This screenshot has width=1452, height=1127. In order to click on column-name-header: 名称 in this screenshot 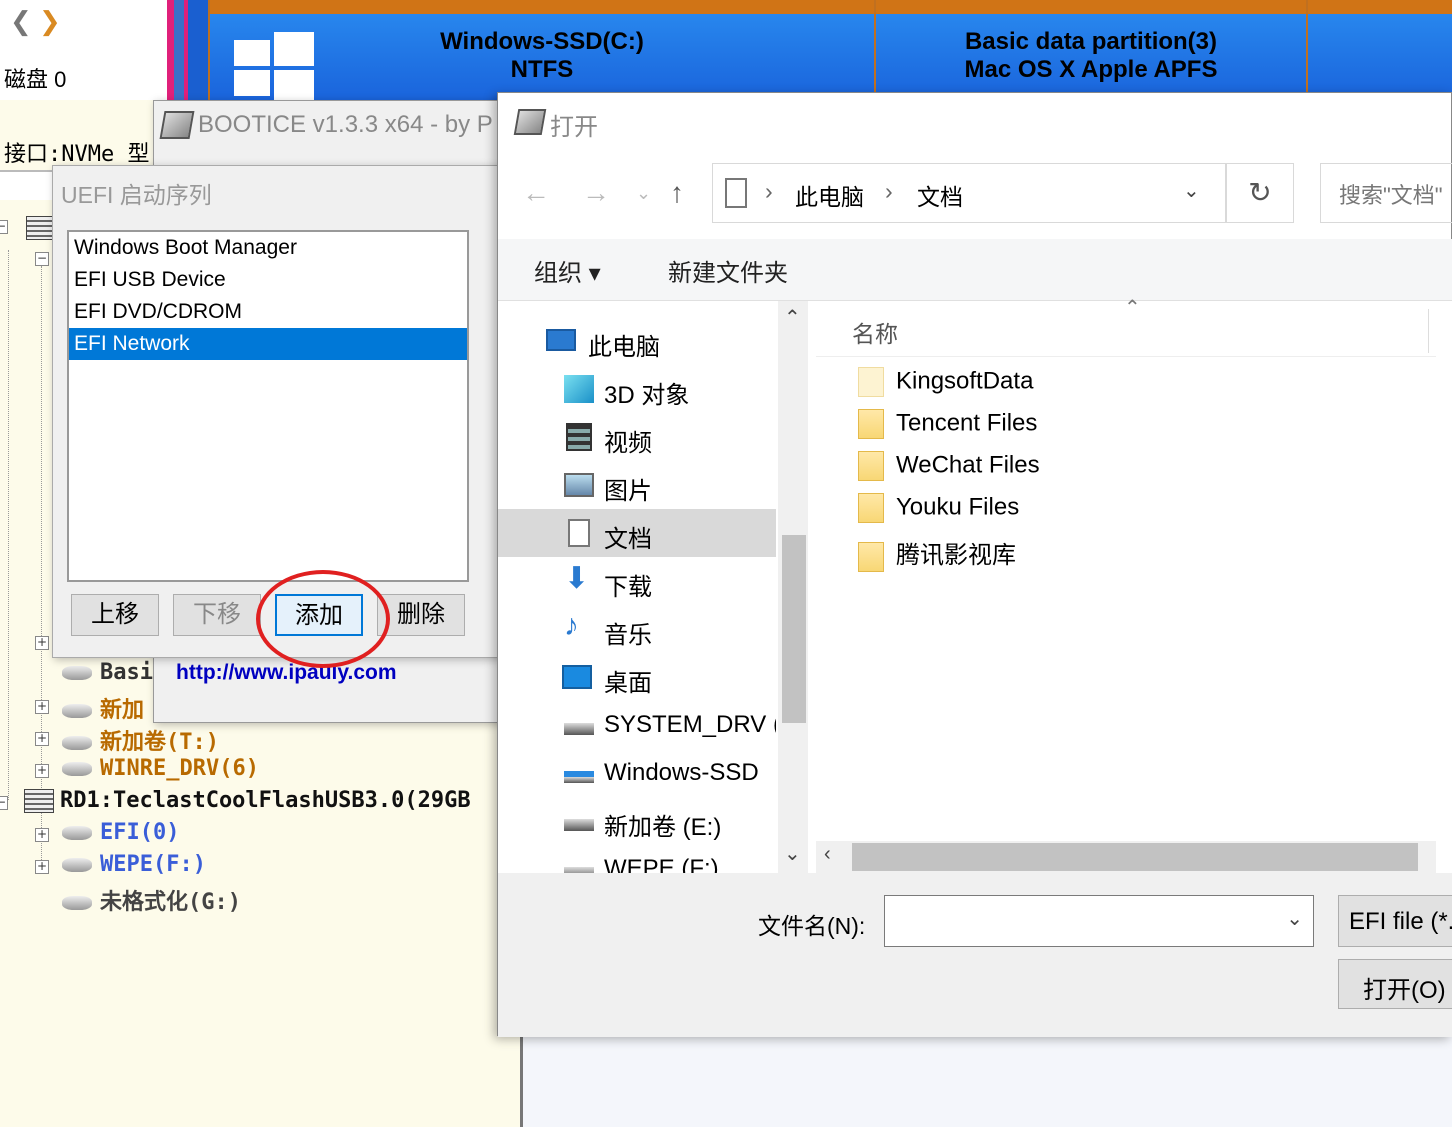, I will do `click(875, 332)`.